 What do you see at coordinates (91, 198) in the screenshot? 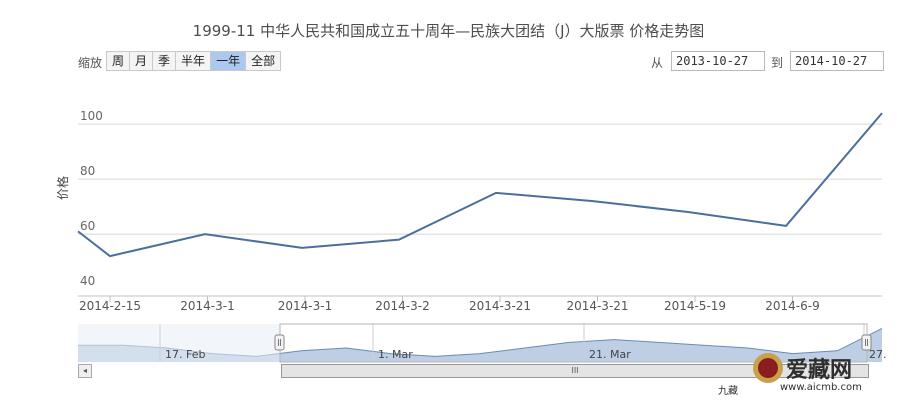
I see `y-axis-ticks: 40 60 80 100` at bounding box center [91, 198].